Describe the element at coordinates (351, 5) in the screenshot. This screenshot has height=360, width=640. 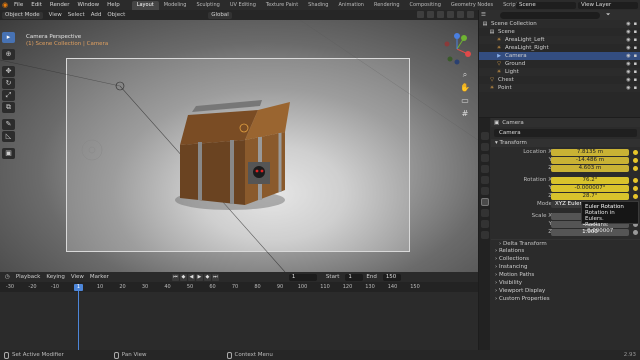
I see `tab-animation: Animation` at that location.